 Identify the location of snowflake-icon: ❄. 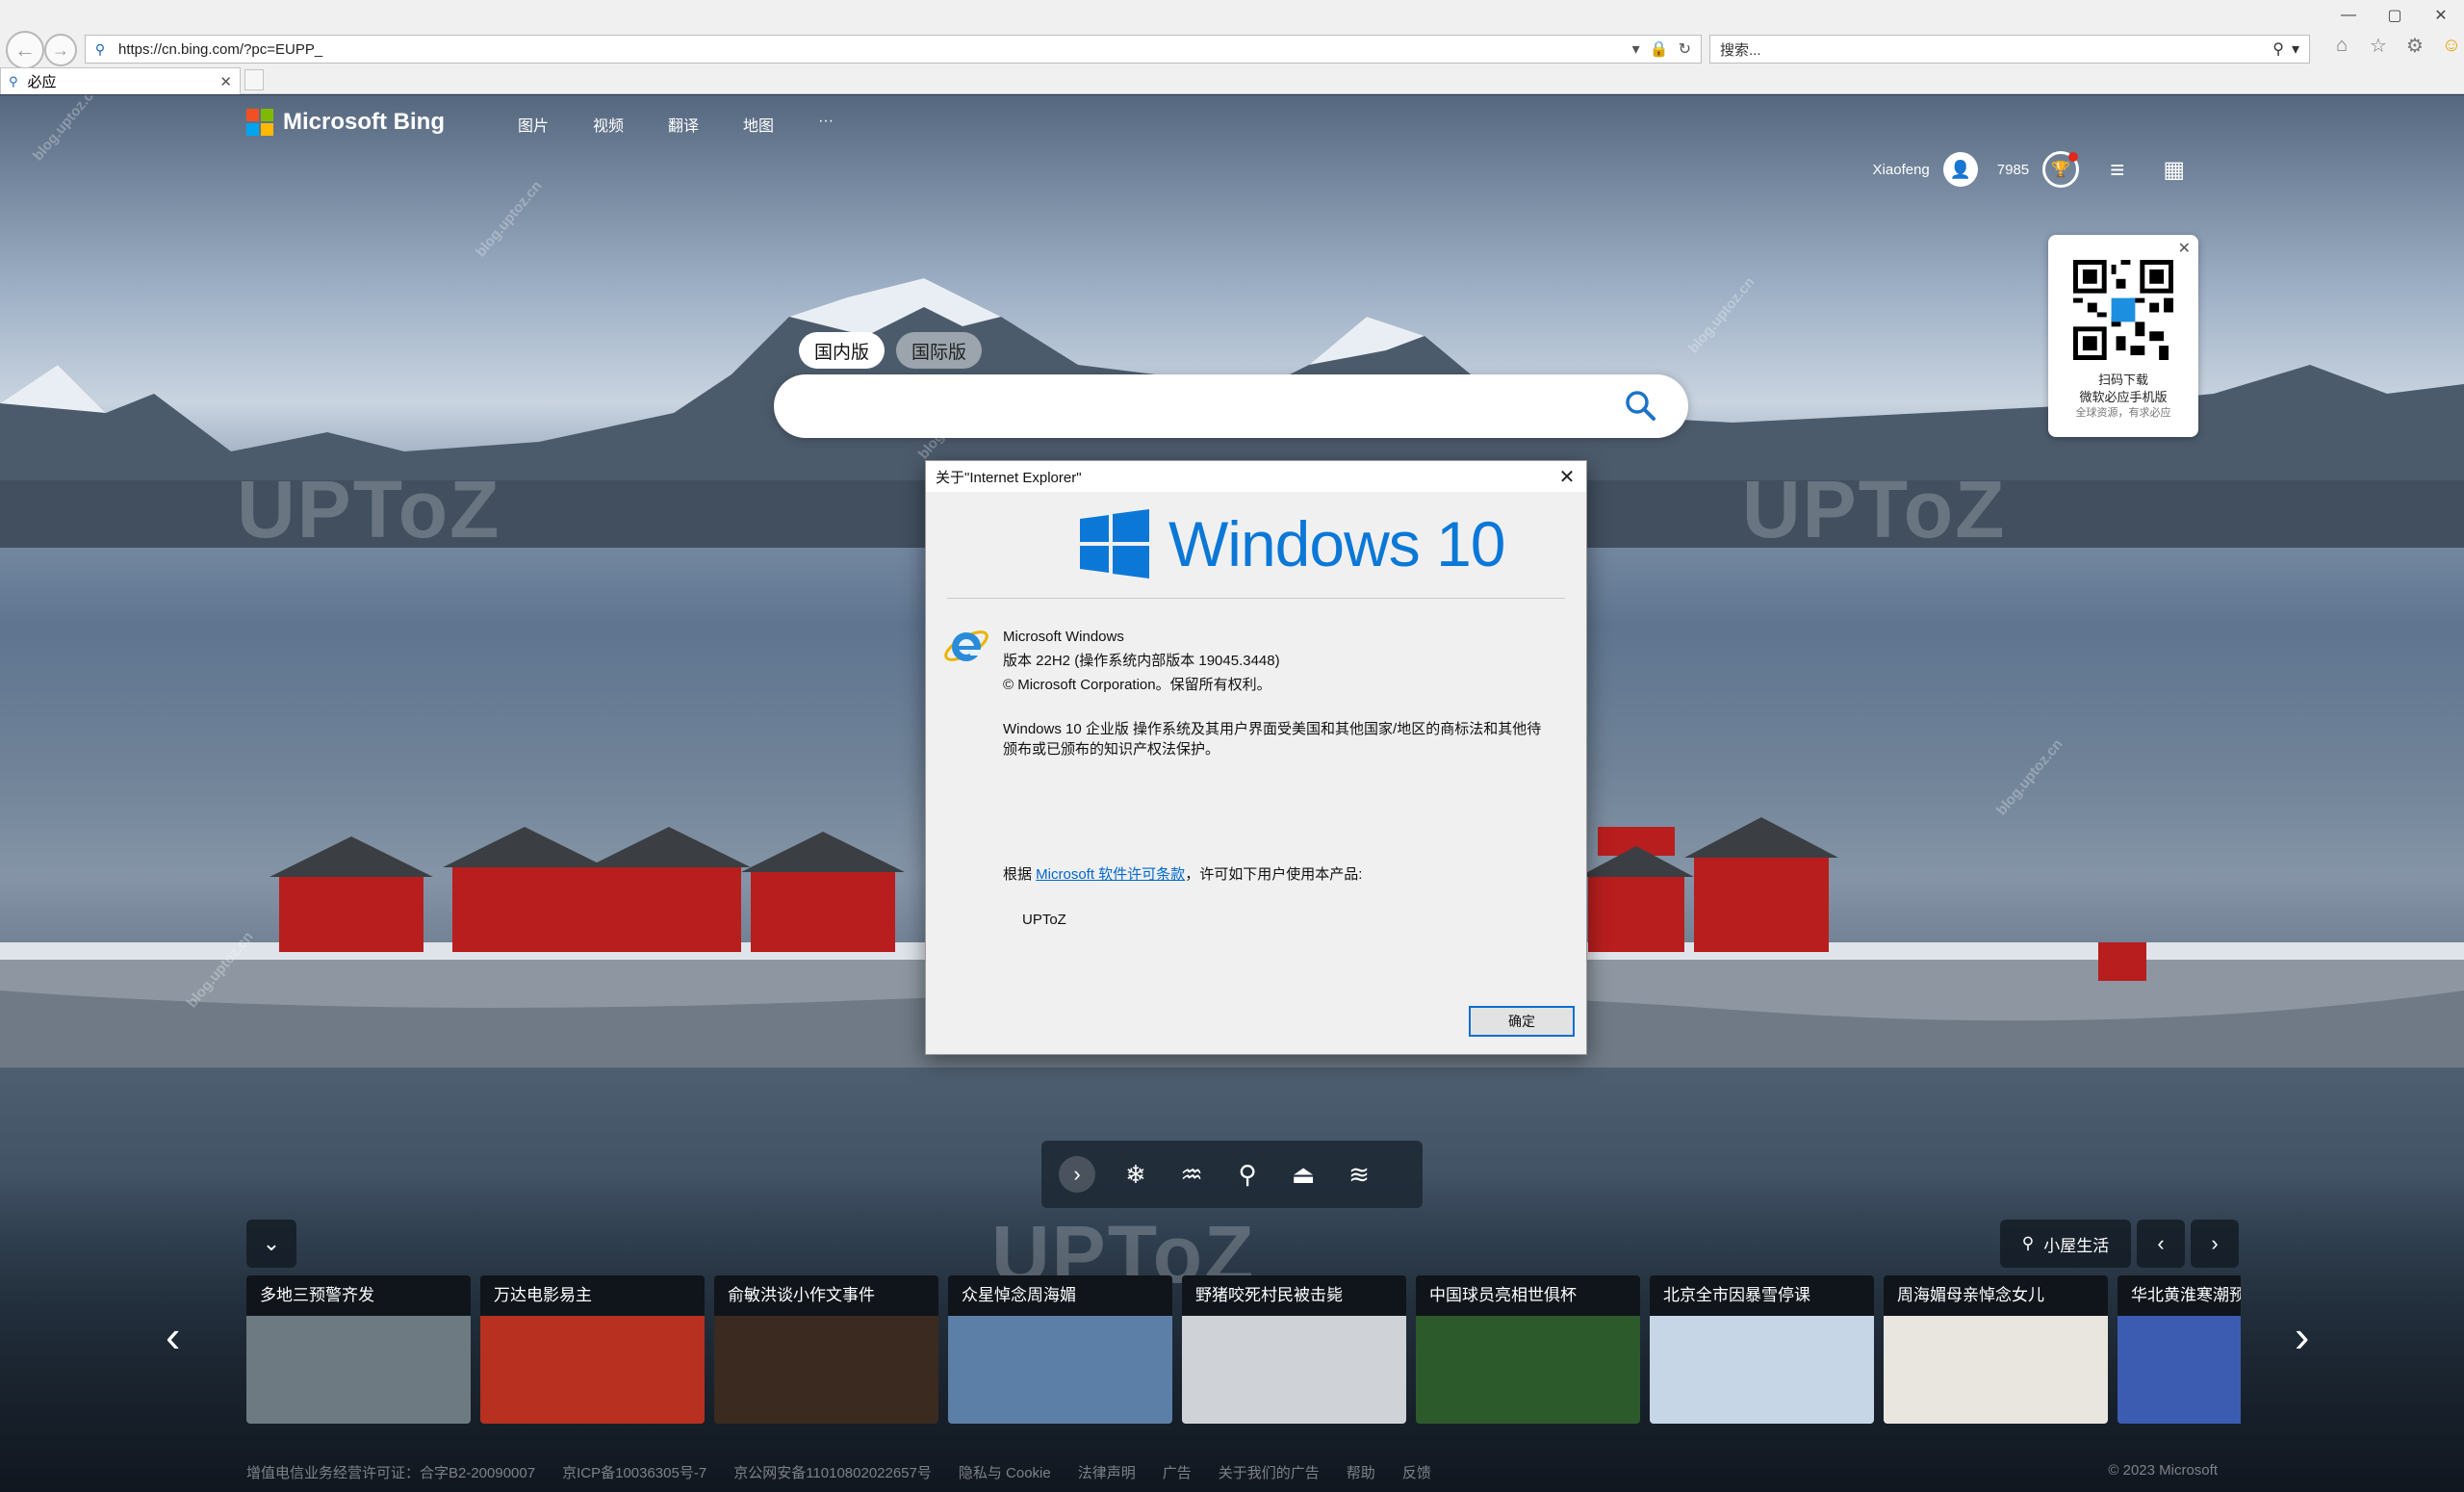
(1135, 1175).